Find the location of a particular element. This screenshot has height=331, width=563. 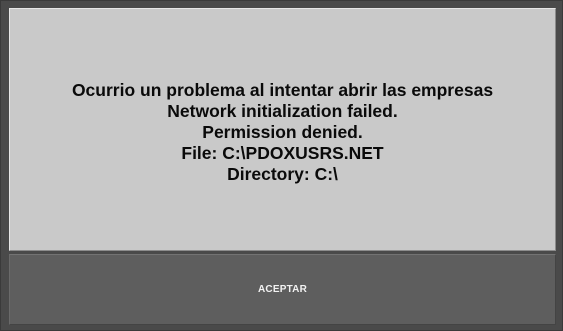

accept-button-label: ACEPTAR is located at coordinates (282, 289).